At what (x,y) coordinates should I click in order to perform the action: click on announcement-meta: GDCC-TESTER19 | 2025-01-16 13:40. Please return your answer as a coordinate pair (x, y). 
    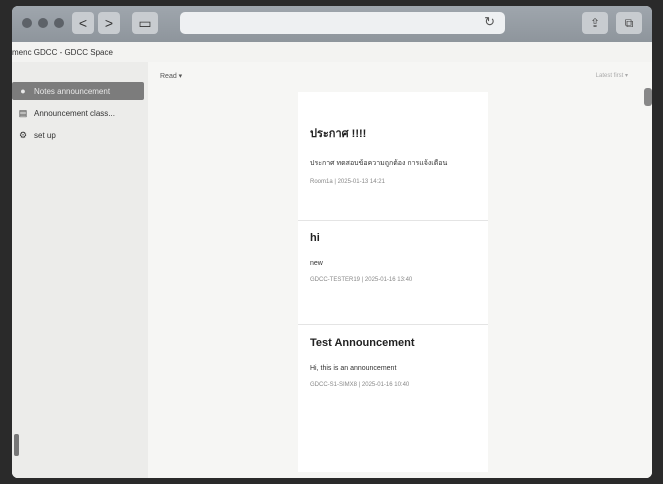
    Looking at the image, I should click on (361, 280).